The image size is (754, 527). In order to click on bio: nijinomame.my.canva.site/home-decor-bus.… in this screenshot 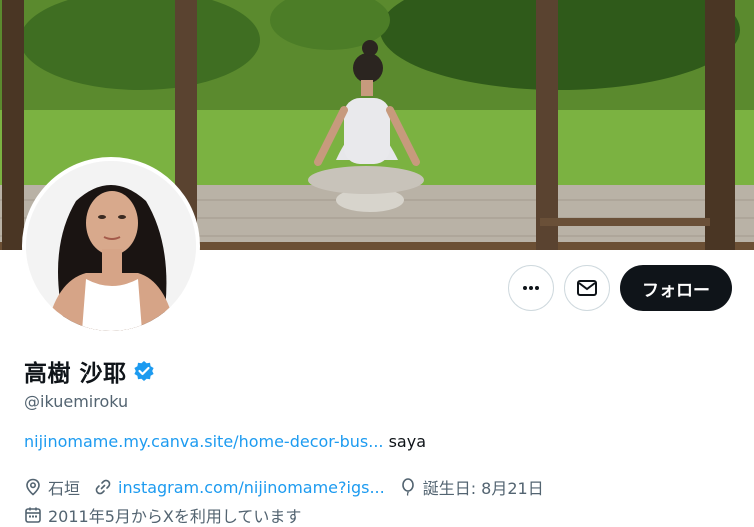, I will do `click(225, 441)`.